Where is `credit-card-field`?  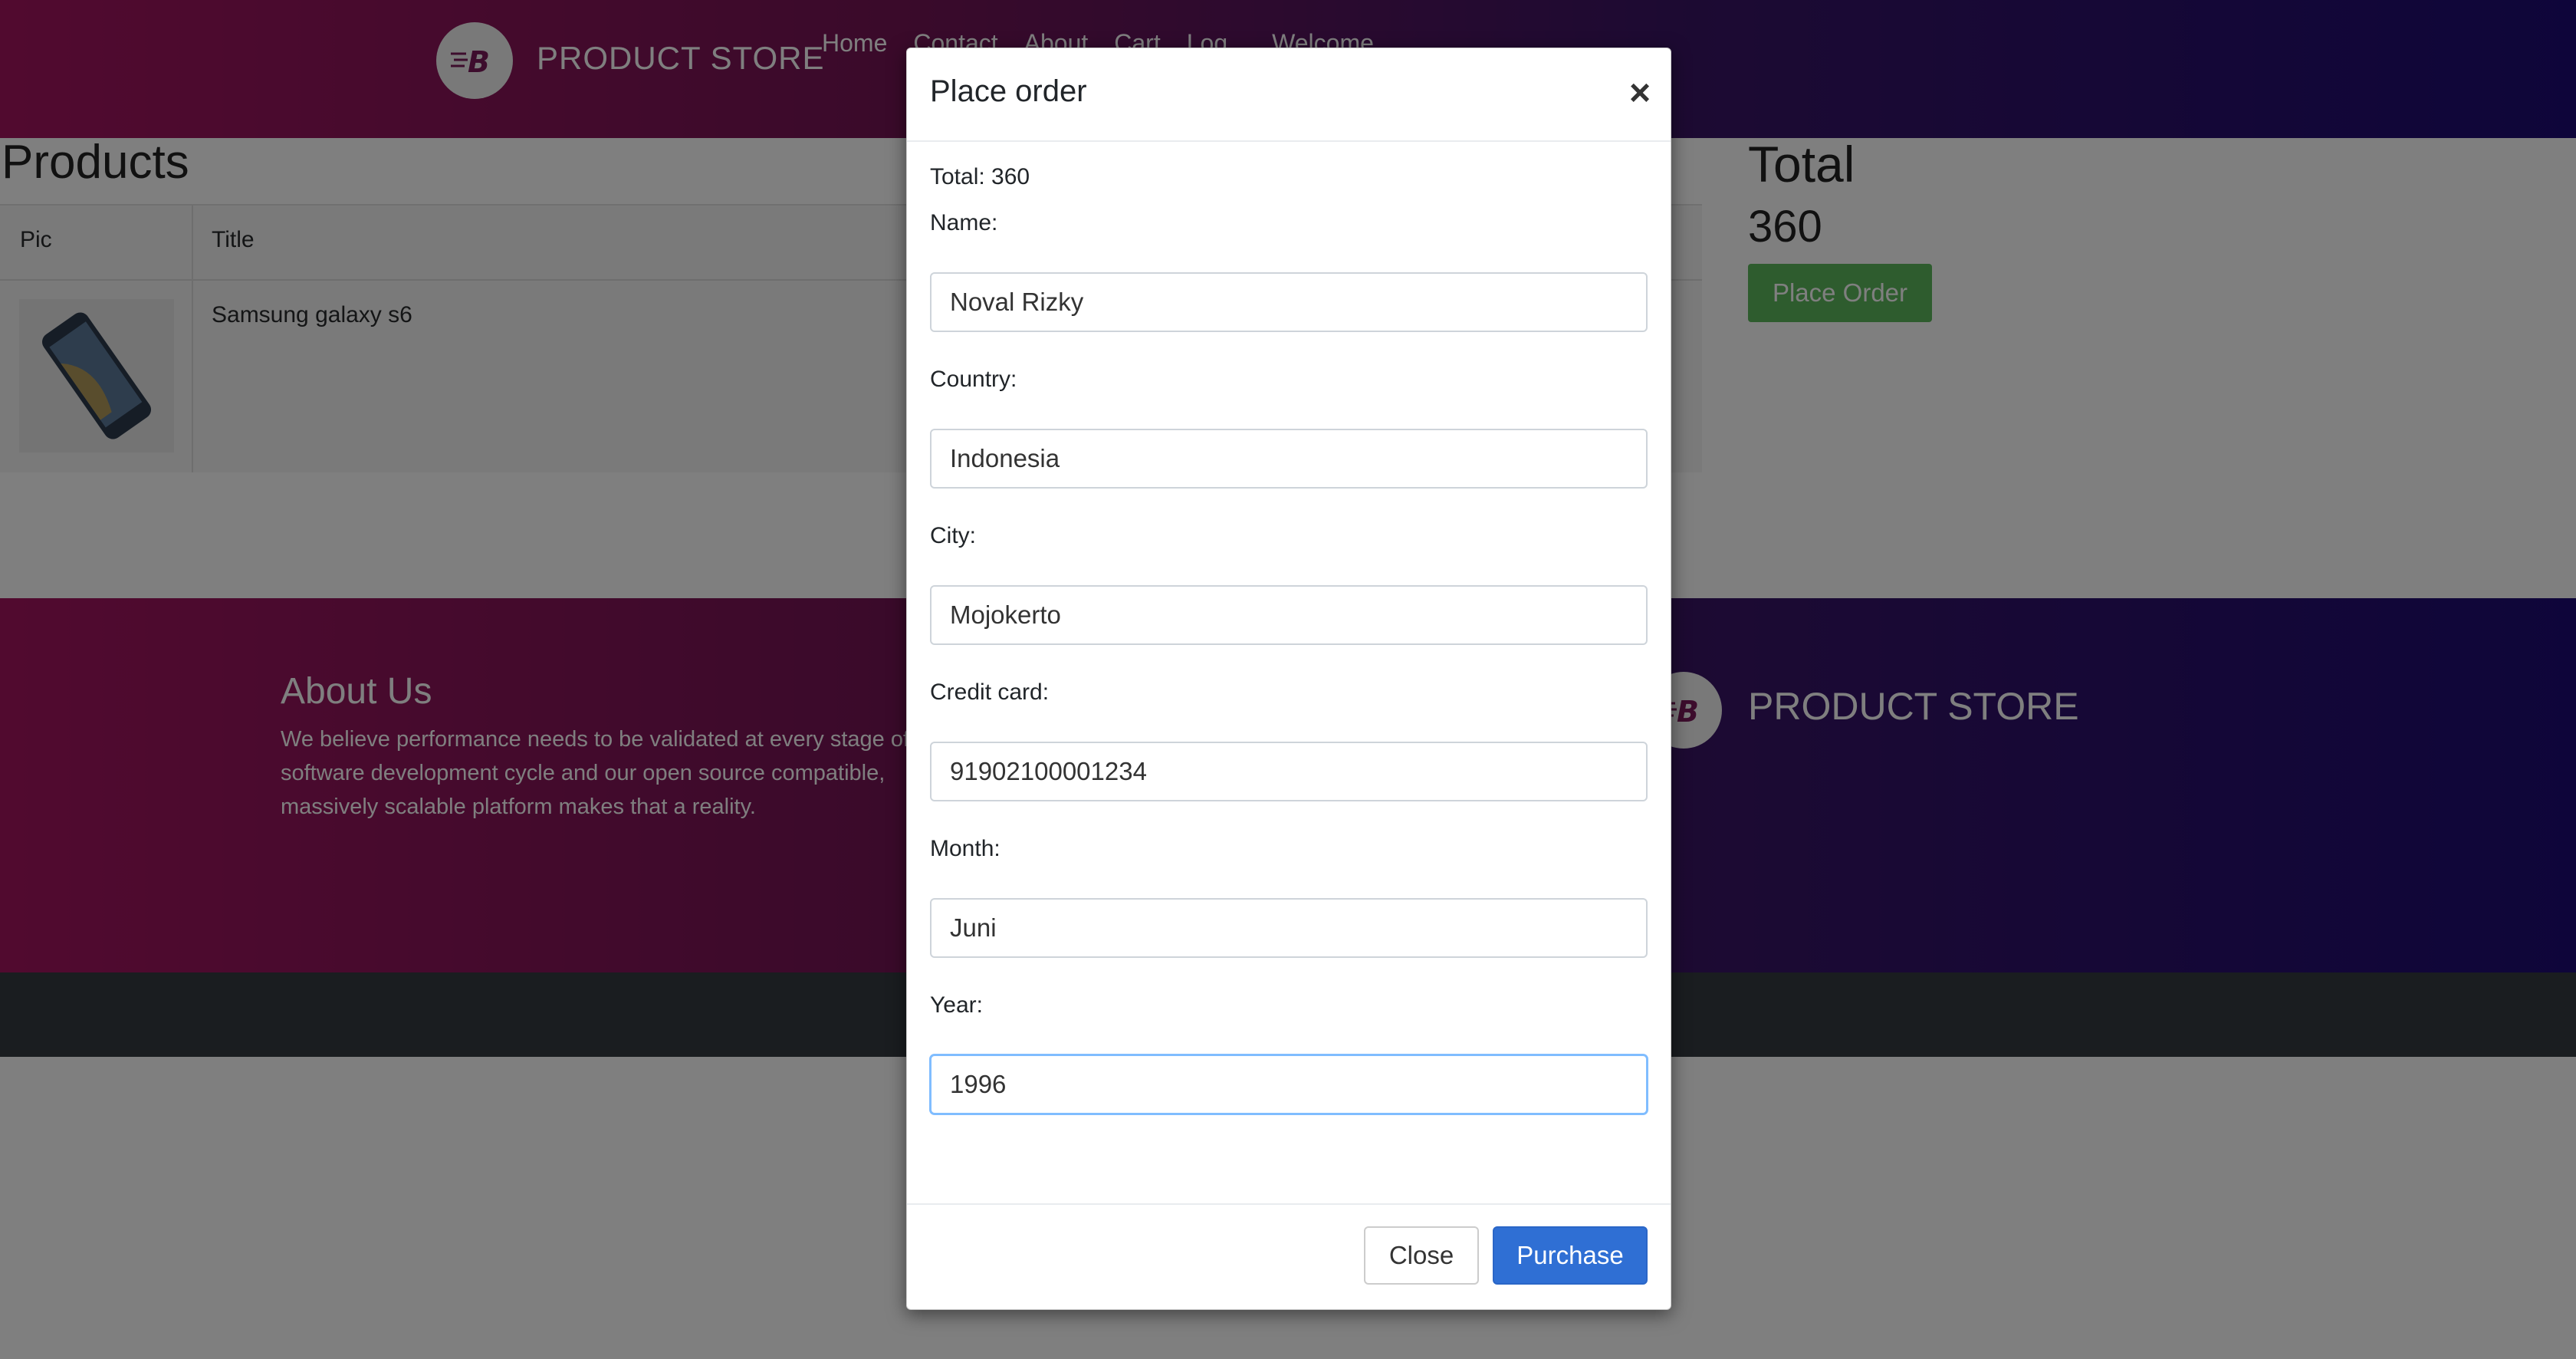 credit-card-field is located at coordinates (1289, 771).